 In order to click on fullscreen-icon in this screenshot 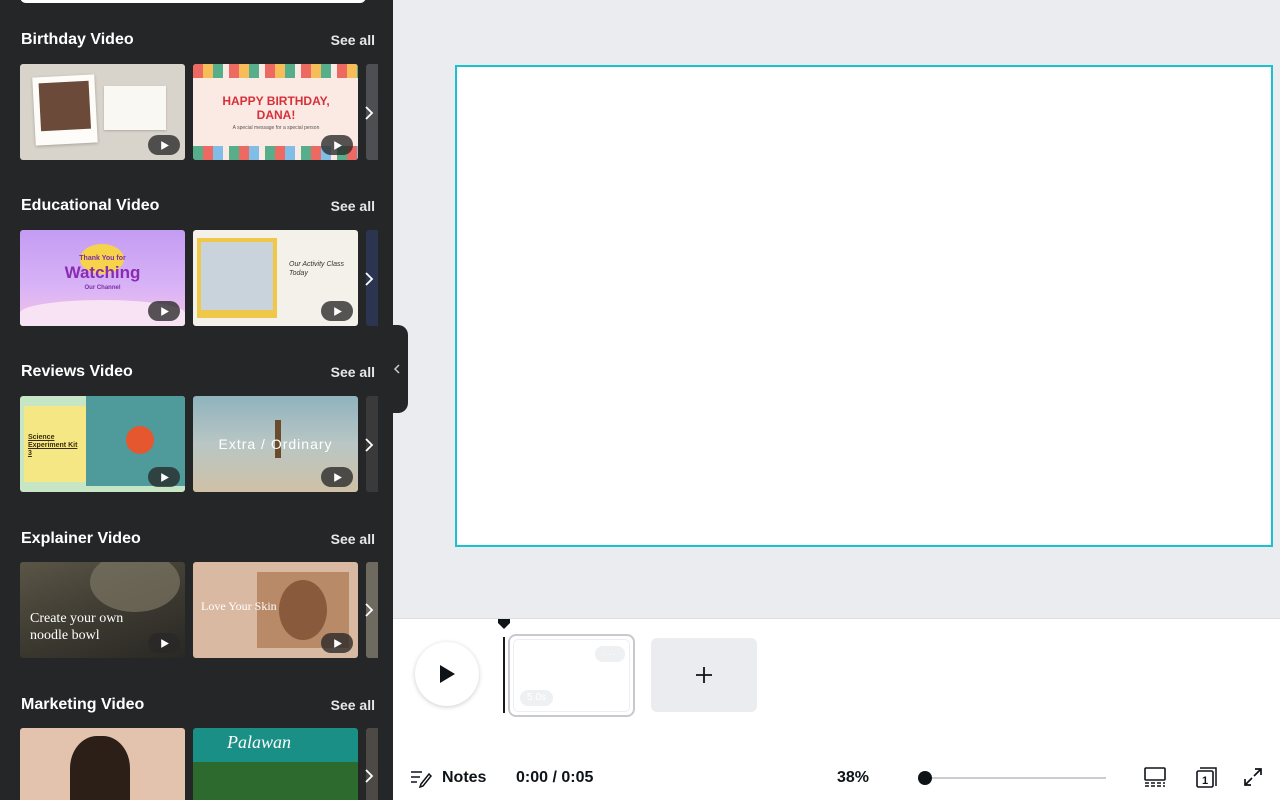, I will do `click(1253, 777)`.